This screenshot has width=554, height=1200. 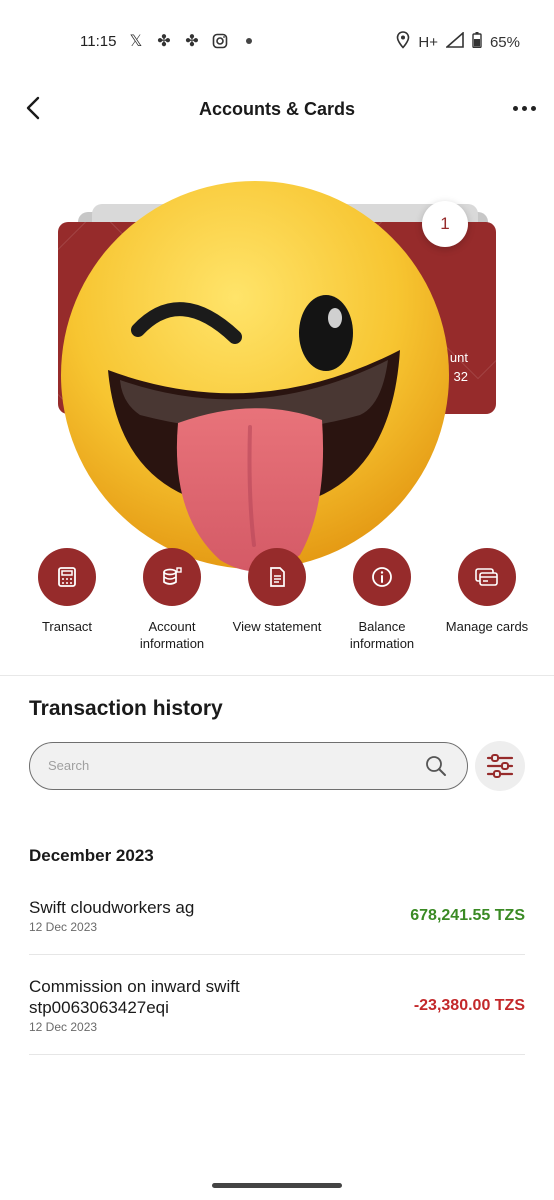 I want to click on more-dots-icon, so click(x=515, y=108).